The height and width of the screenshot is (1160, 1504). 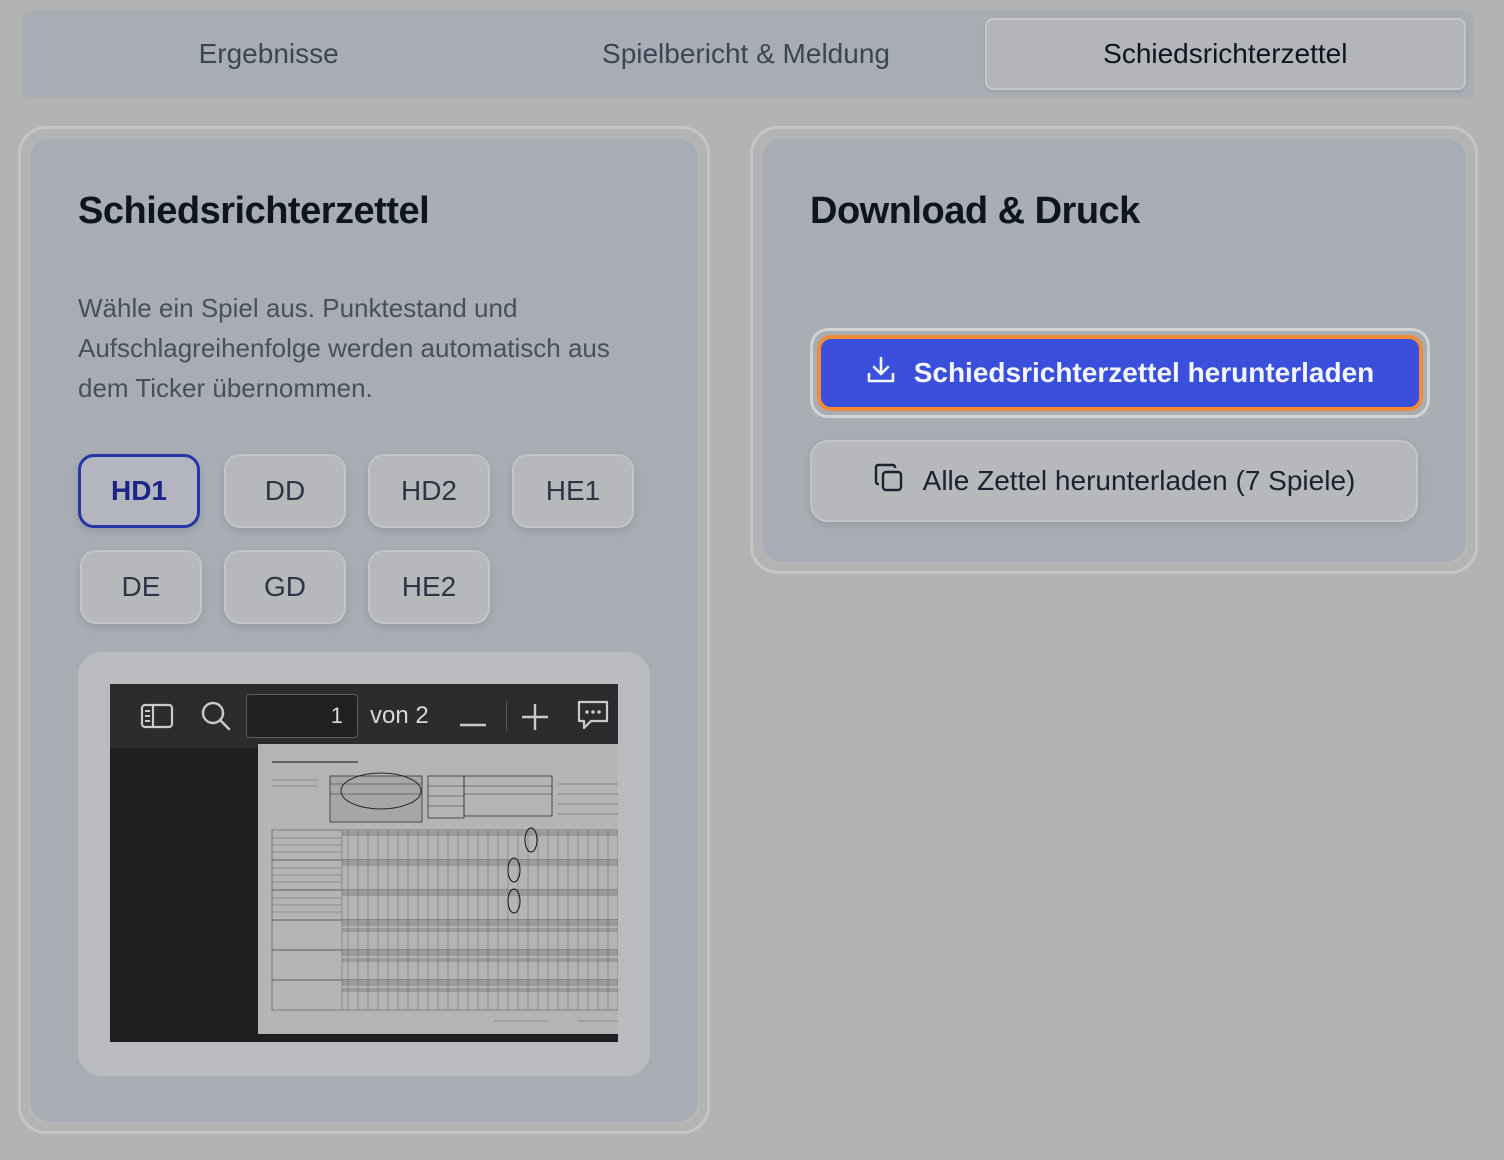 What do you see at coordinates (139, 491) in the screenshot?
I see `match-chip-hd1: HD1` at bounding box center [139, 491].